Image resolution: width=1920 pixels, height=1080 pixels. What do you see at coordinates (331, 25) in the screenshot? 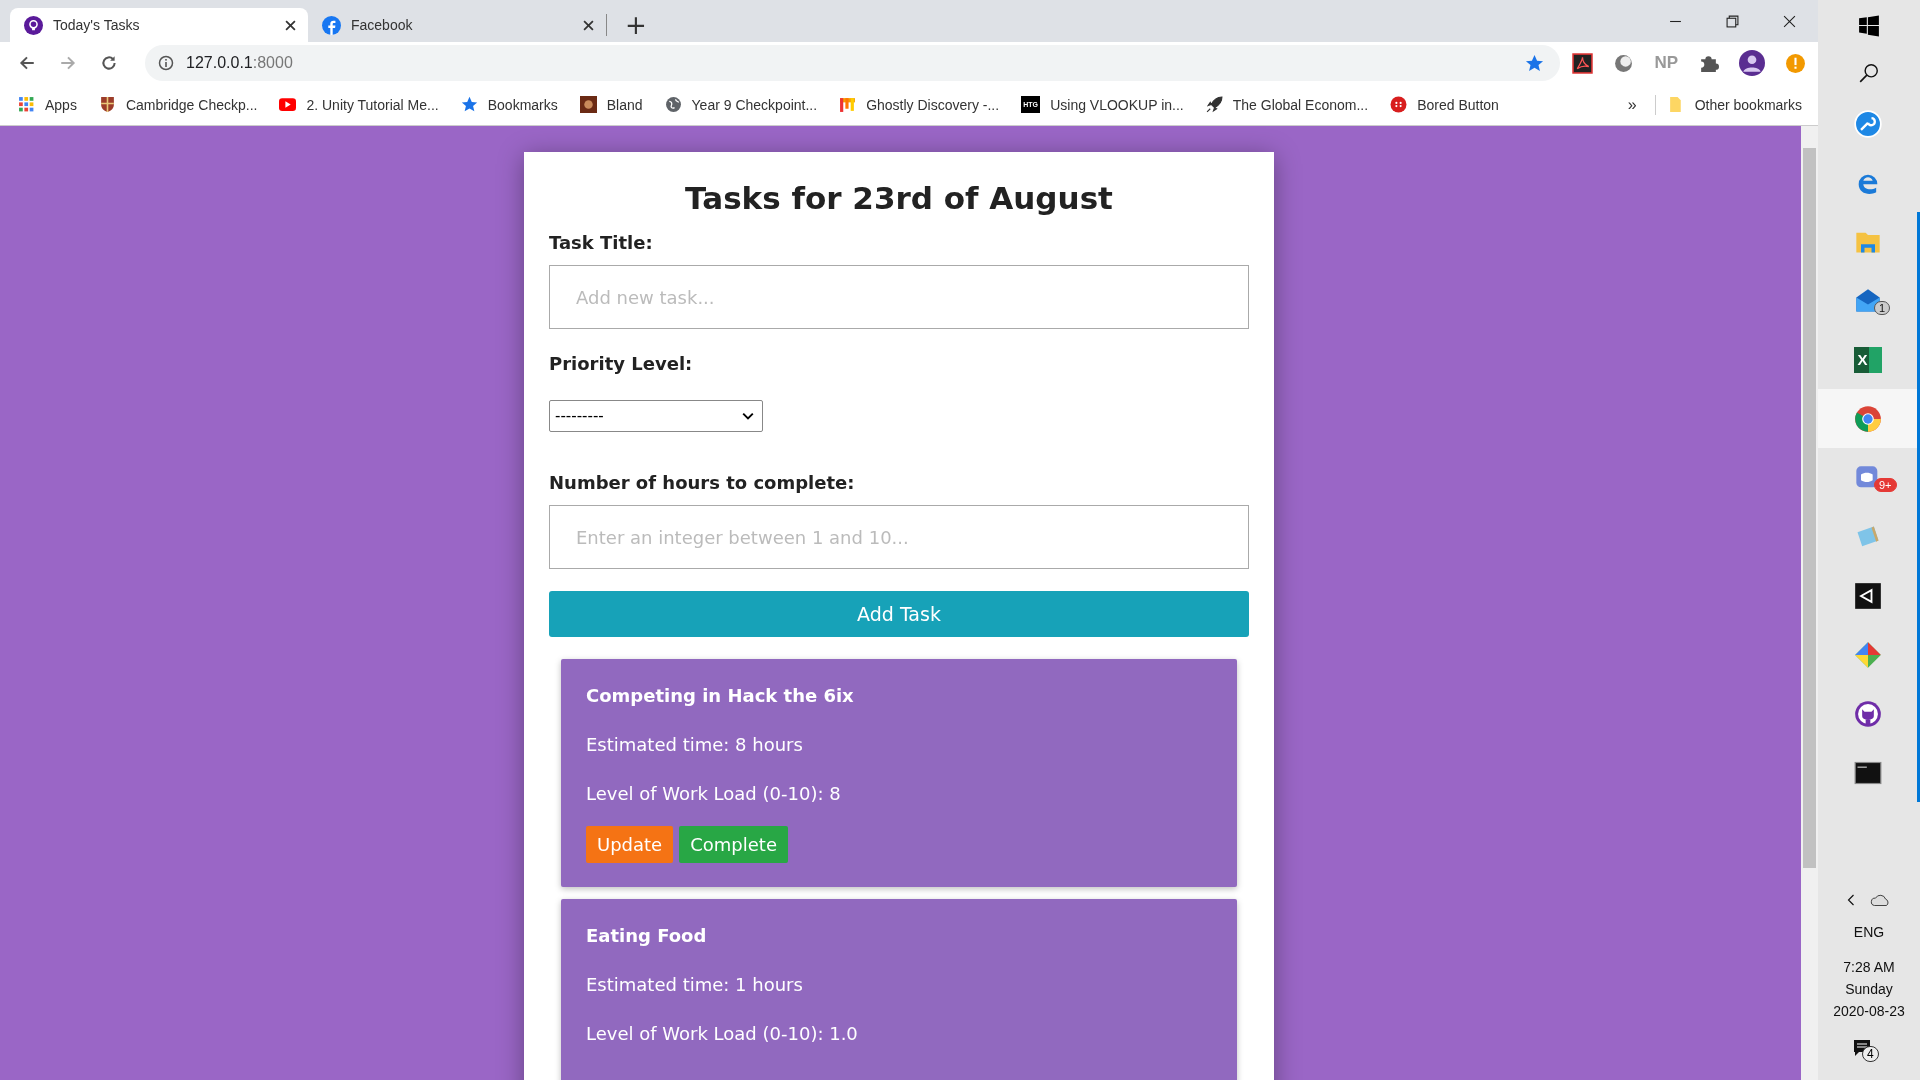
I see `facebook-icon` at bounding box center [331, 25].